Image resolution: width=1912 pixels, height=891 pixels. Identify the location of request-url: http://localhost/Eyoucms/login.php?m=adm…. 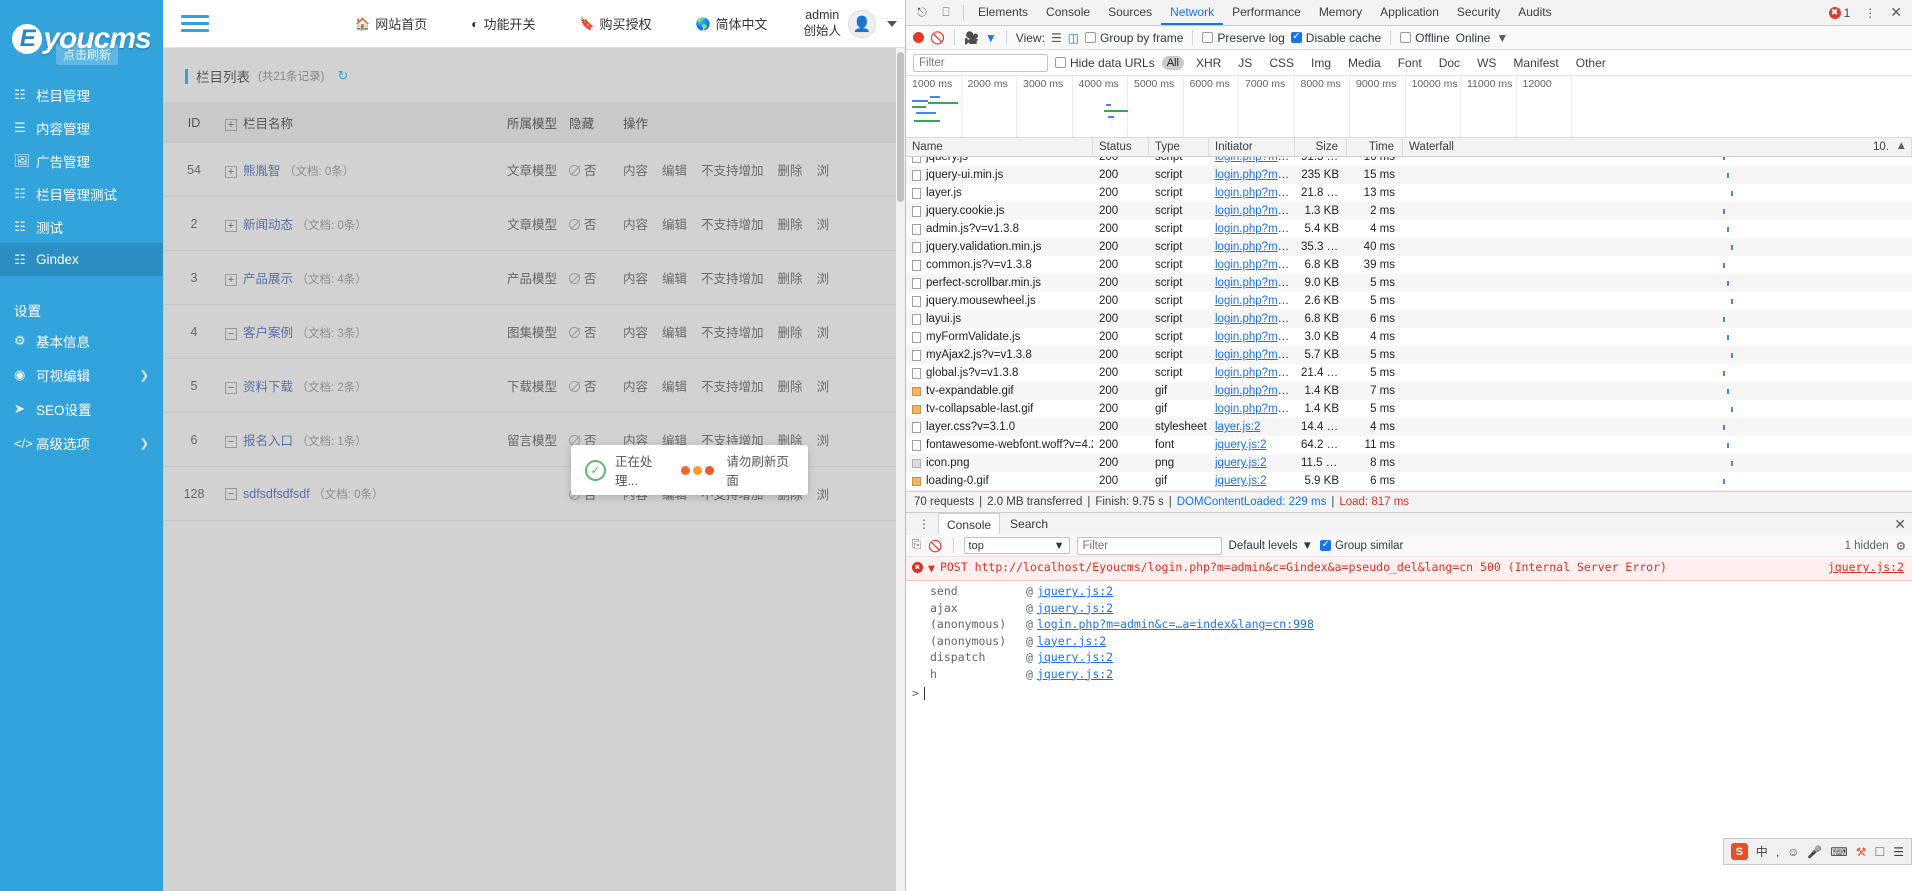
(1224, 567).